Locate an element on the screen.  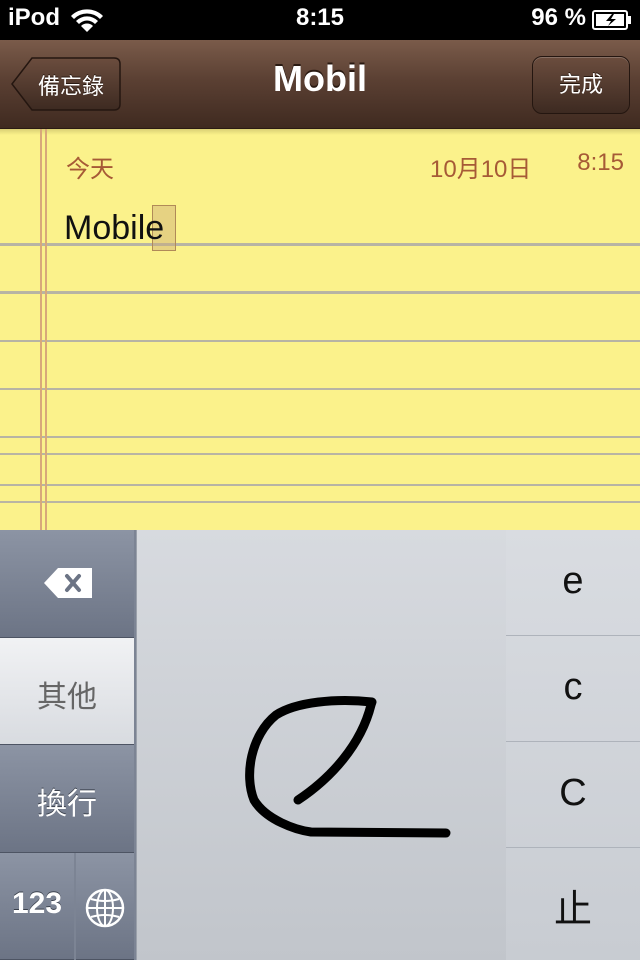
paper-top-shadow is located at coordinates (320, 132).